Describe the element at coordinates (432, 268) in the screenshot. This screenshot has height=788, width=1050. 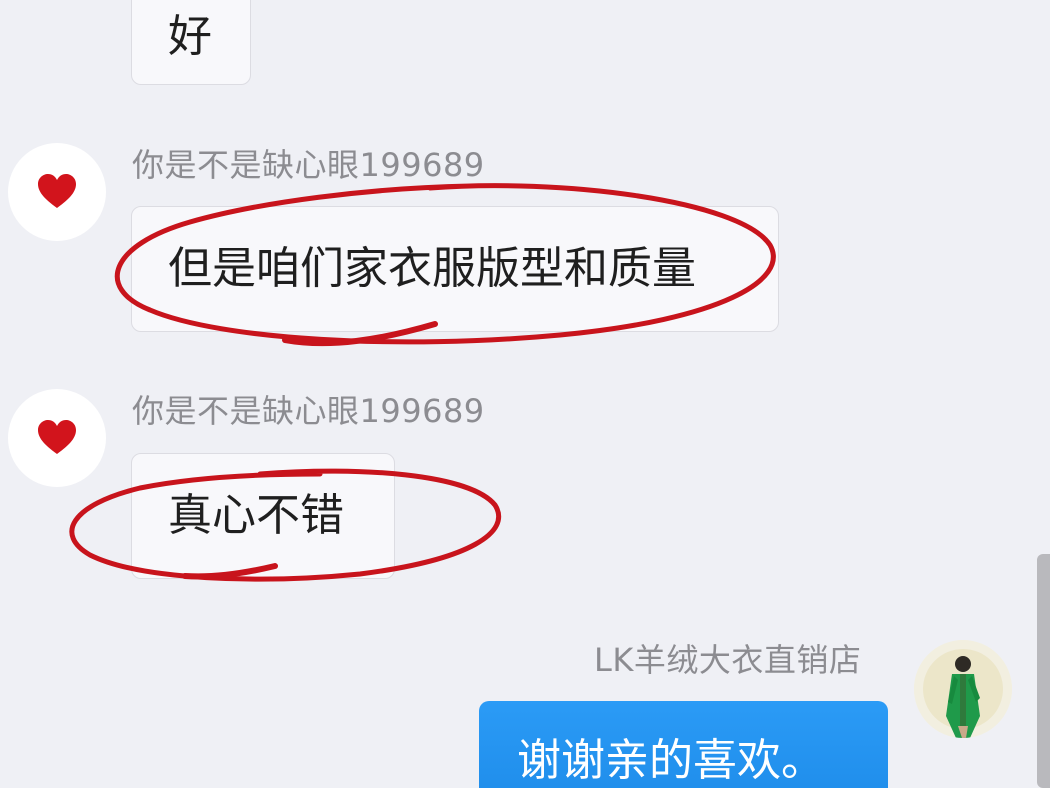
I see `message-text: 但是咱们家衣服版型和质量` at that location.